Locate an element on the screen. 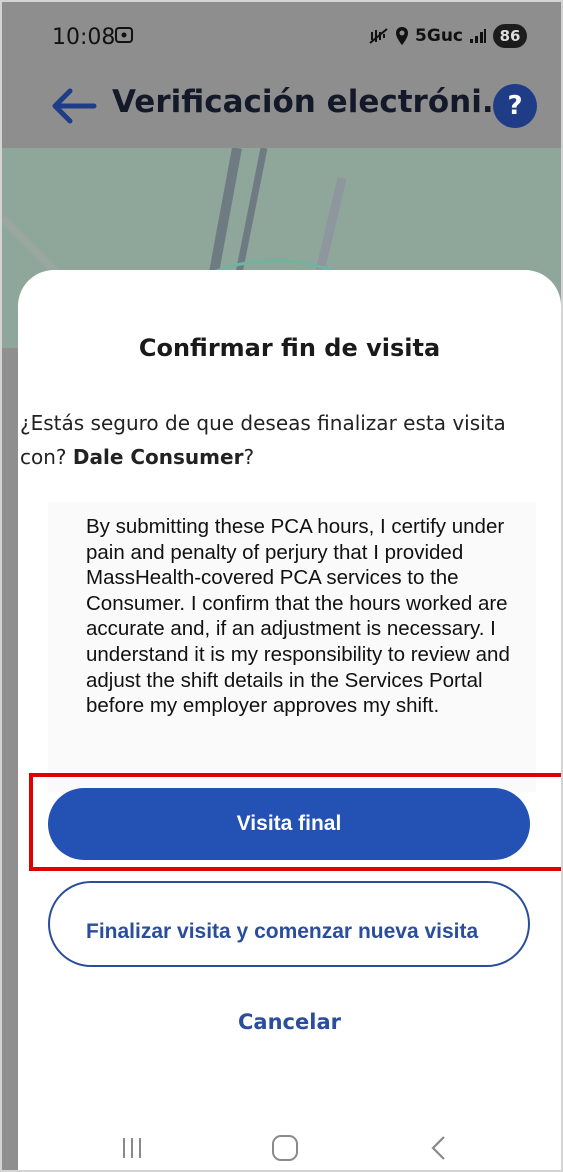  signal-icon is located at coordinates (478, 36).